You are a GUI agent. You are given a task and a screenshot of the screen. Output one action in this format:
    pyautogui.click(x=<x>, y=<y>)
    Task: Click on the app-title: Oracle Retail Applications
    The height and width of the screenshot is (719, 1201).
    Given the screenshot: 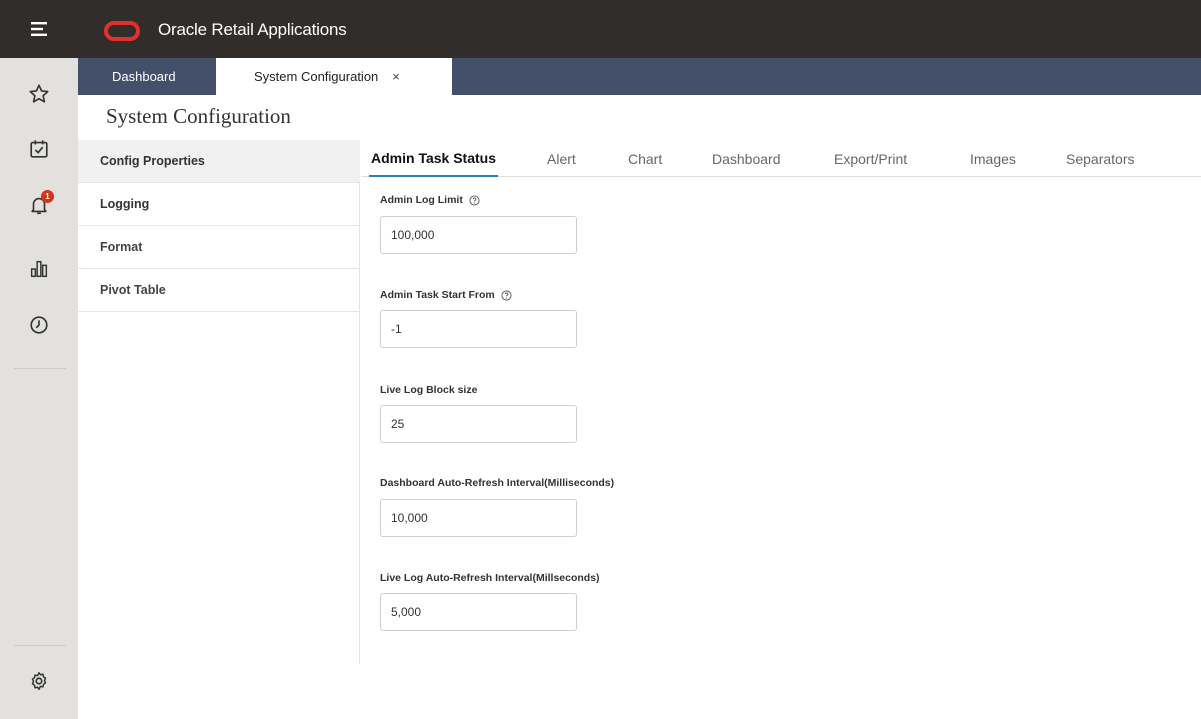 What is the action you would take?
    pyautogui.click(x=252, y=29)
    